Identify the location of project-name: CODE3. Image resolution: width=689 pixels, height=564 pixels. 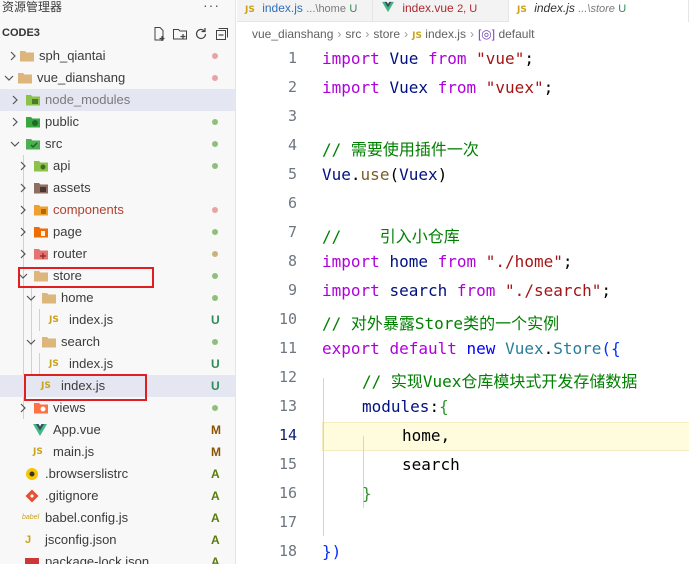
(21, 33).